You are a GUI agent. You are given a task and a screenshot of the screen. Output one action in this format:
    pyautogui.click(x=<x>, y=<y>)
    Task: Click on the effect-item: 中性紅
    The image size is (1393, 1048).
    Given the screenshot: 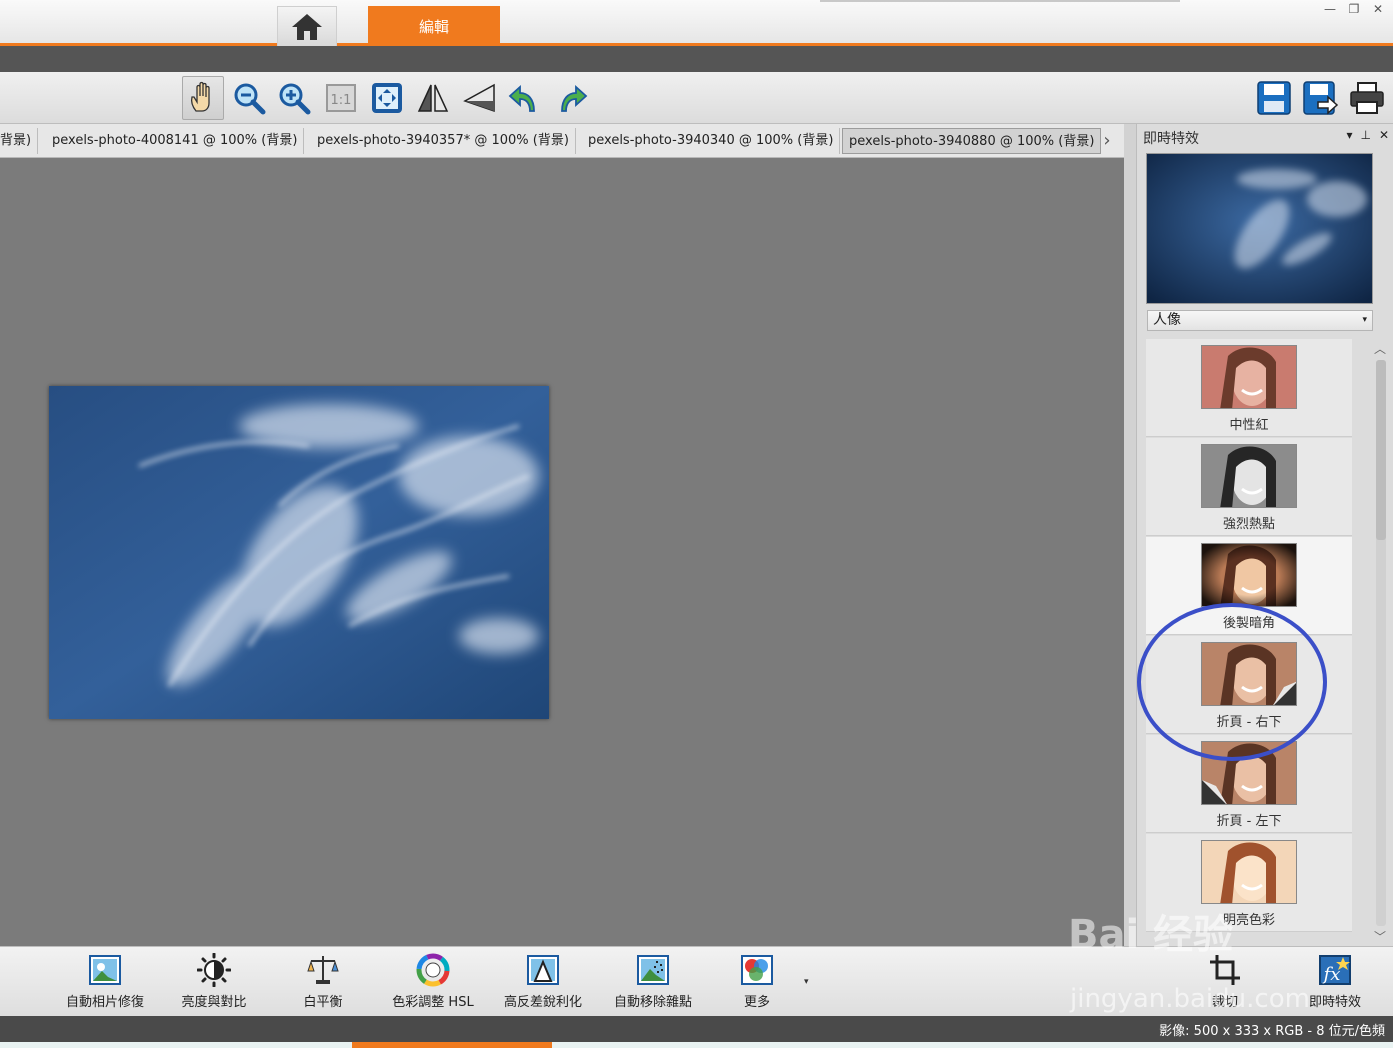 What is the action you would take?
    pyautogui.click(x=1249, y=388)
    